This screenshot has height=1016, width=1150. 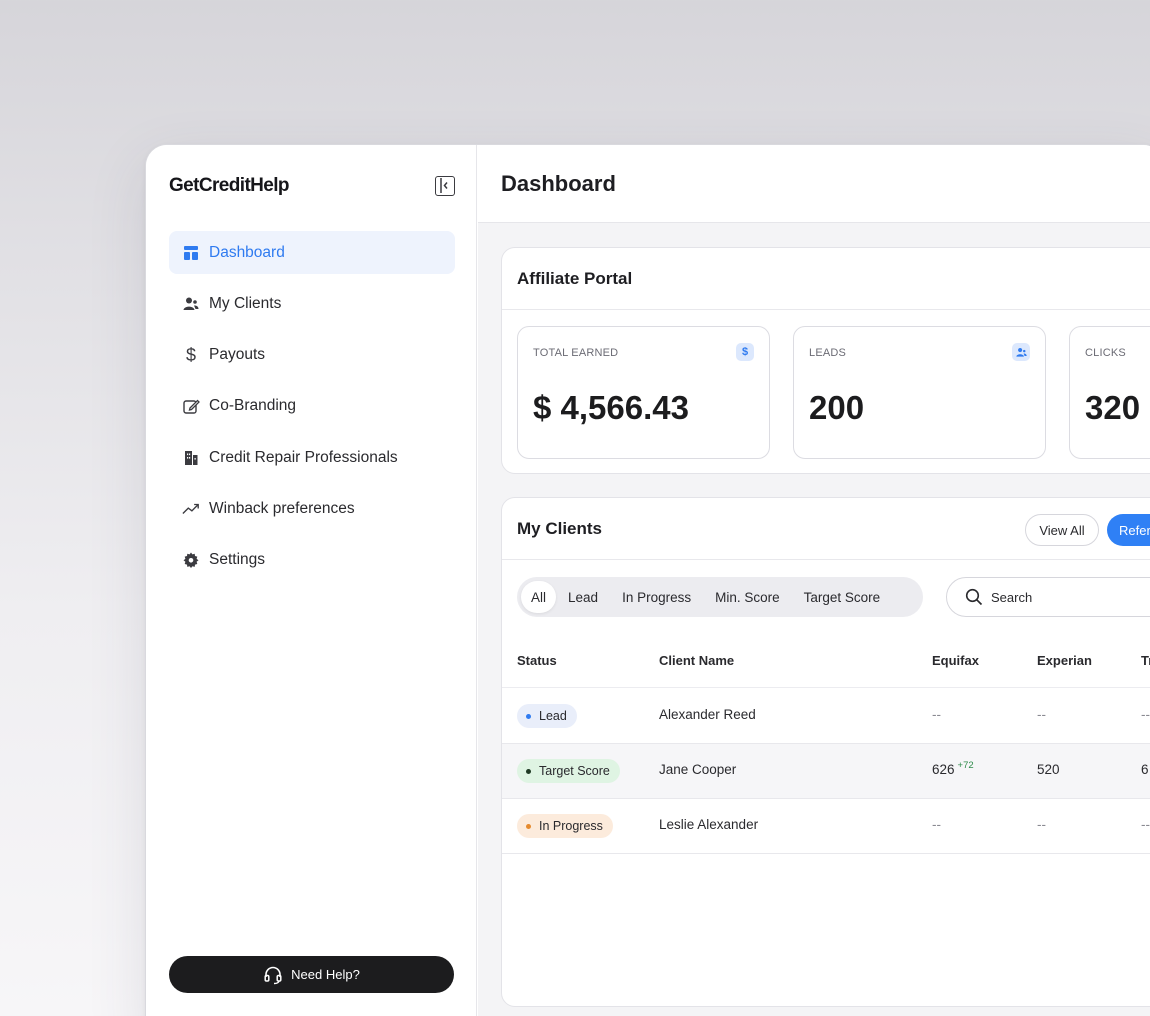 I want to click on refer-button: Refer, so click(x=1128, y=530).